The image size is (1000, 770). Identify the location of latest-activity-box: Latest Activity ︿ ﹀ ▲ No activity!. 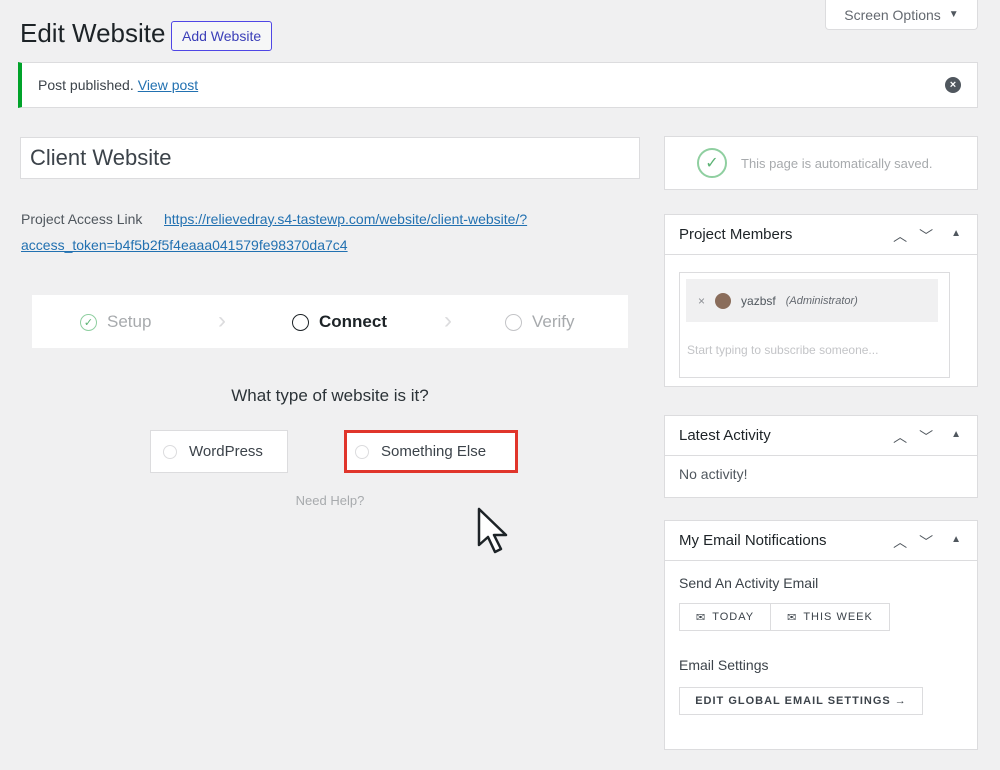
(821, 456).